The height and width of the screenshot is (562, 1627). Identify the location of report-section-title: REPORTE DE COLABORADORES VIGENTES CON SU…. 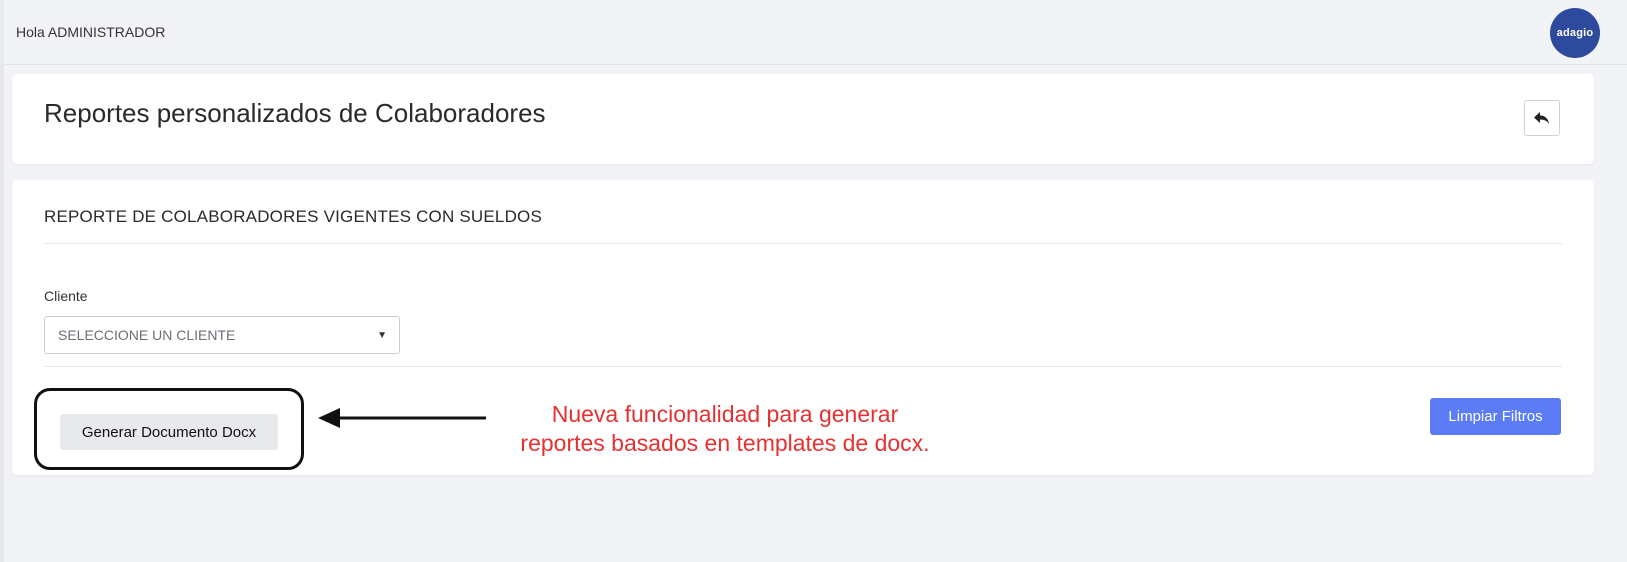
(293, 216).